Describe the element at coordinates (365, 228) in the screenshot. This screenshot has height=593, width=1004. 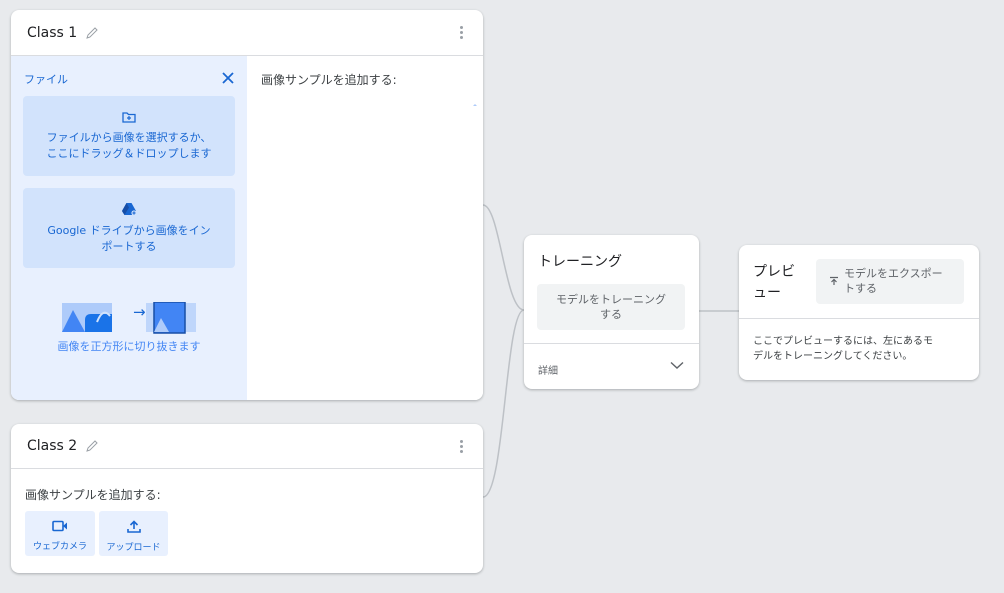
I see `samples-area: 画像サンプルを追加する:` at that location.